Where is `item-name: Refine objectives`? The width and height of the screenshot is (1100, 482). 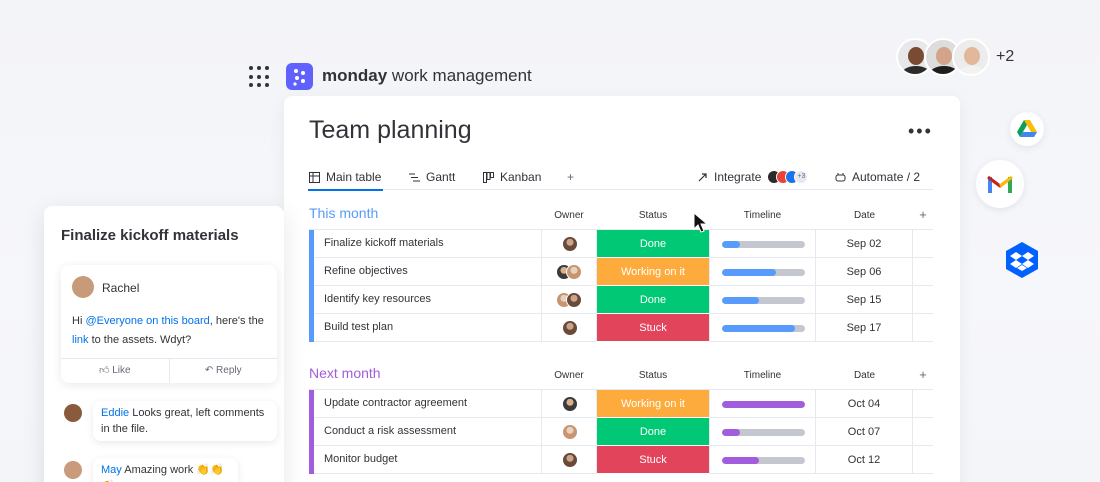
item-name: Refine objectives is located at coordinates (366, 271).